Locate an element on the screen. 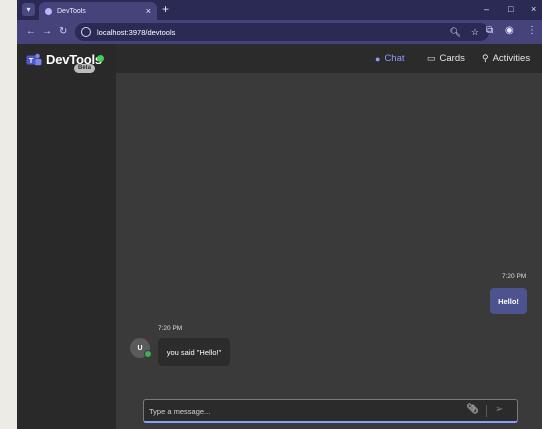 This screenshot has height=429, width=542. chat-icon: ● is located at coordinates (378, 58).